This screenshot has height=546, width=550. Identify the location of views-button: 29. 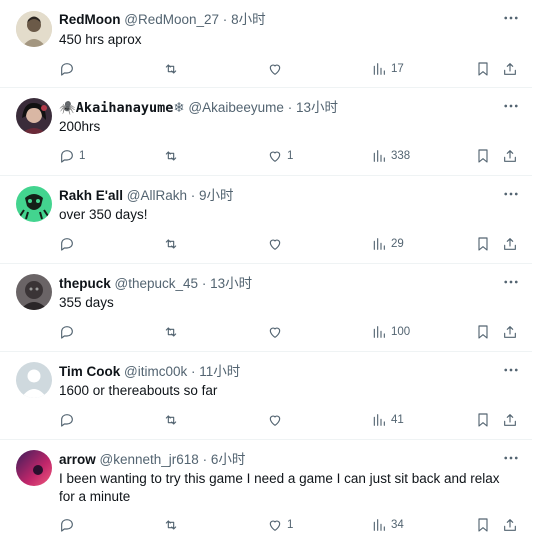
(387, 244).